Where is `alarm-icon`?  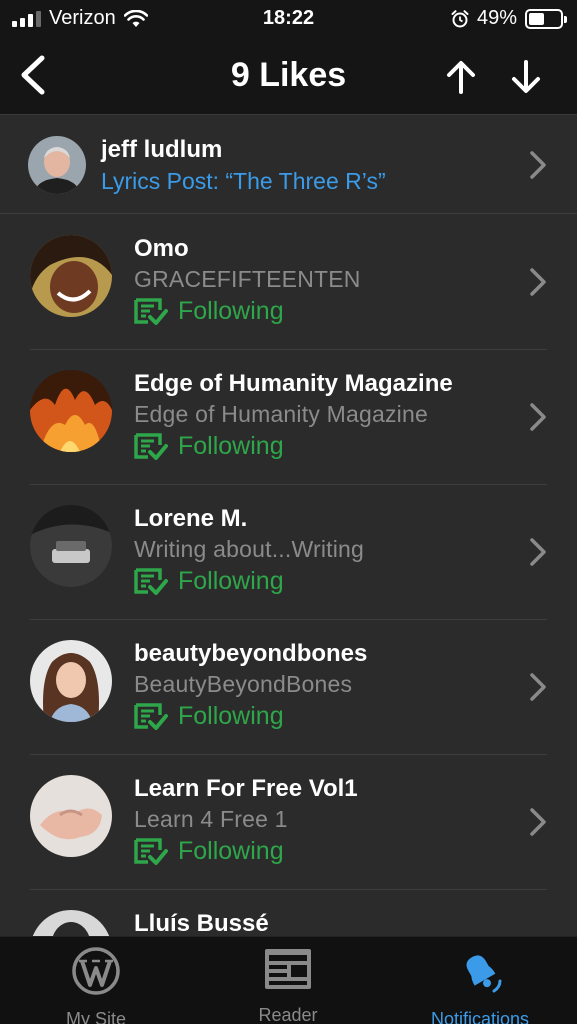 alarm-icon is located at coordinates (460, 18).